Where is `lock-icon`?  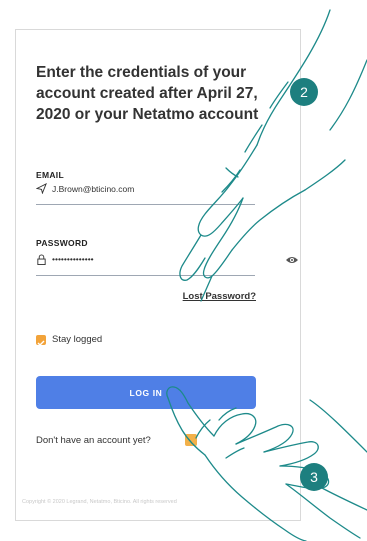
lock-icon is located at coordinates (41, 259).